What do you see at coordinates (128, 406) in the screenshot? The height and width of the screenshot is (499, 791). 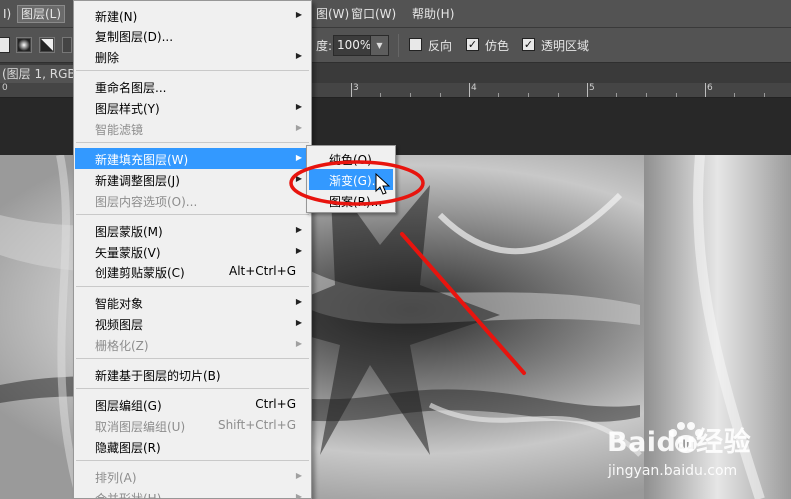 I see `menu-item-label: 图层编组(G)` at bounding box center [128, 406].